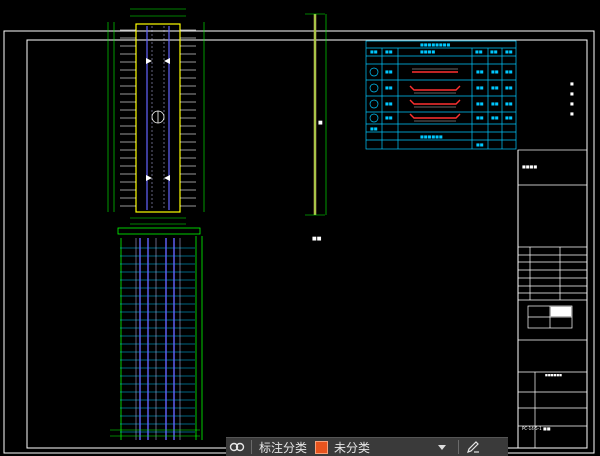  I want to click on svg-text: PC-14-5-1 ■■, so click(536, 428).